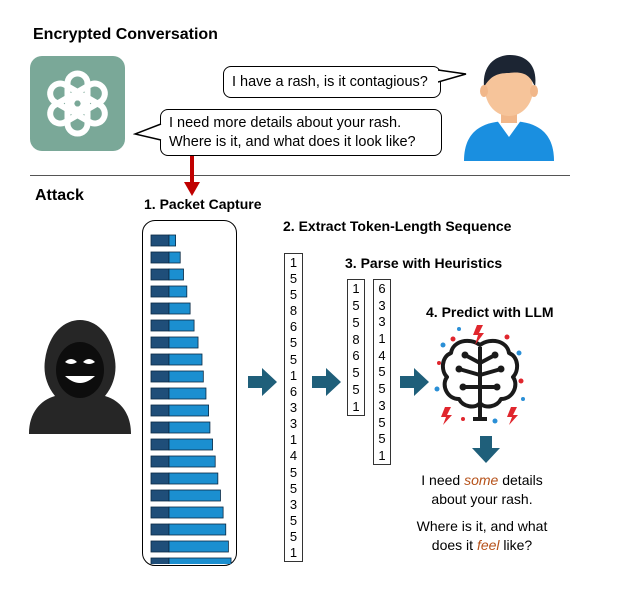 The image size is (619, 604). I want to click on assistant-message-line1: I need more details about your rash., so click(285, 123).